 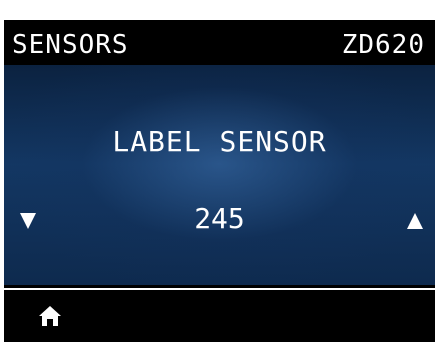 I want to click on home-icon, so click(x=50, y=316).